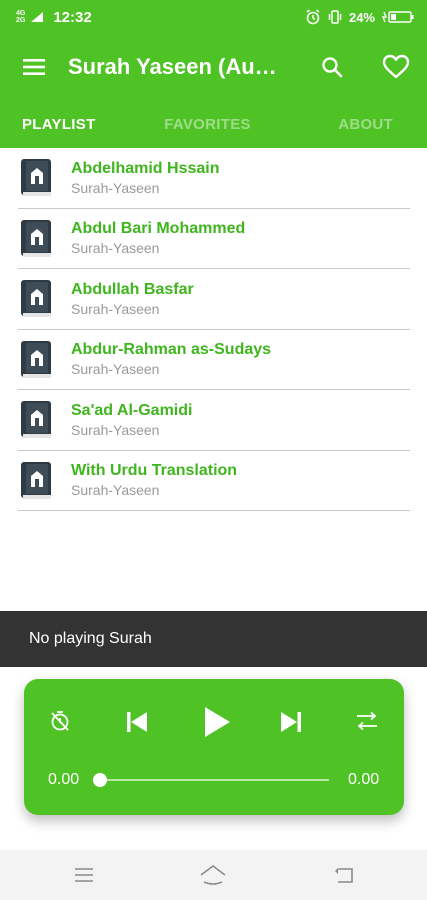 Image resolution: width=427 pixels, height=900 pixels. I want to click on home-icon, so click(213, 875).